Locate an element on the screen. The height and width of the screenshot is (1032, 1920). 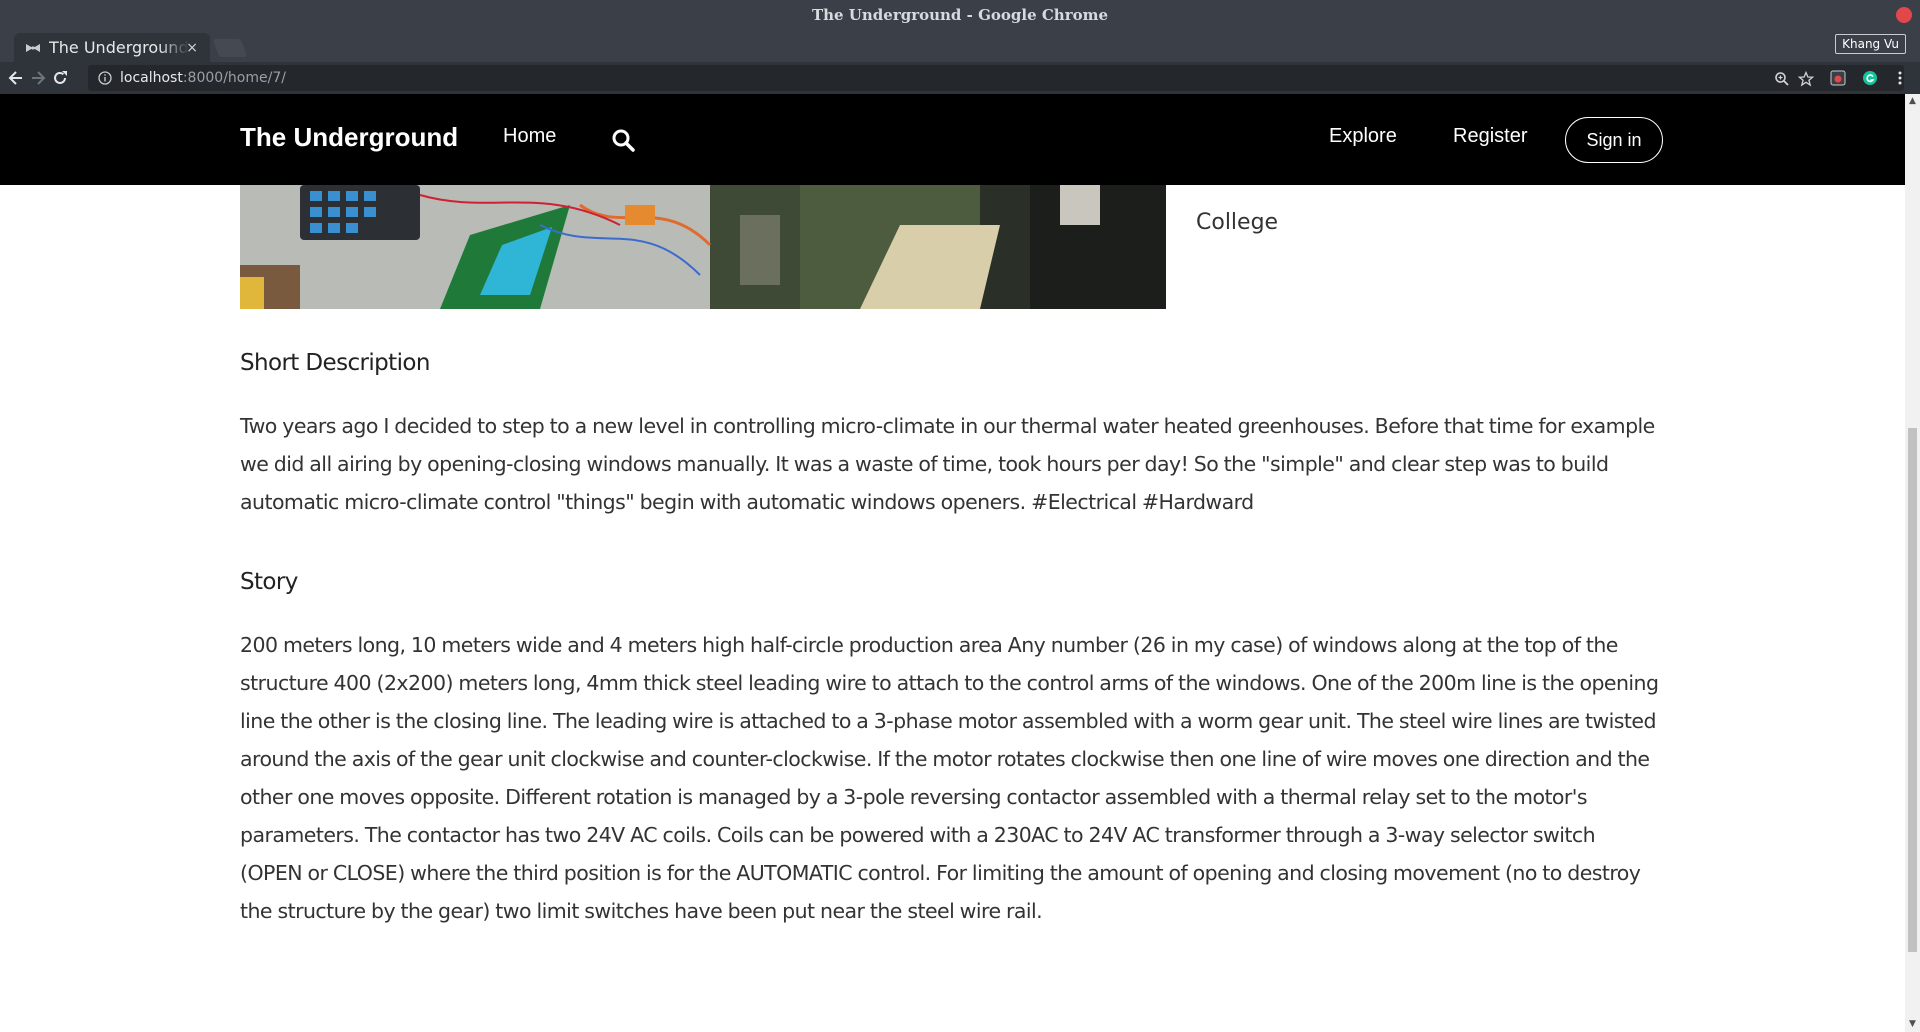
nav-home-link: Home is located at coordinates (529, 136).